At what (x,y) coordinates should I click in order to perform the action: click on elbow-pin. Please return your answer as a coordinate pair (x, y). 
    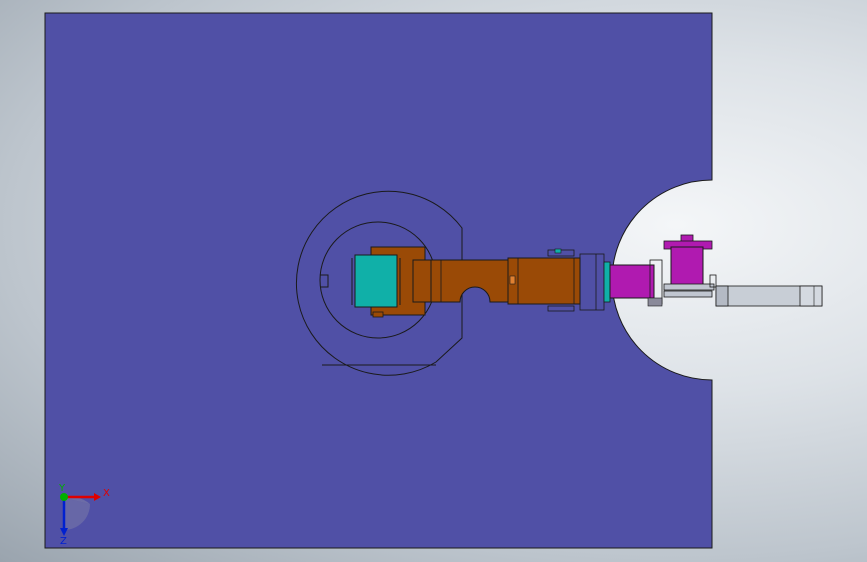
    Looking at the image, I should click on (512, 280).